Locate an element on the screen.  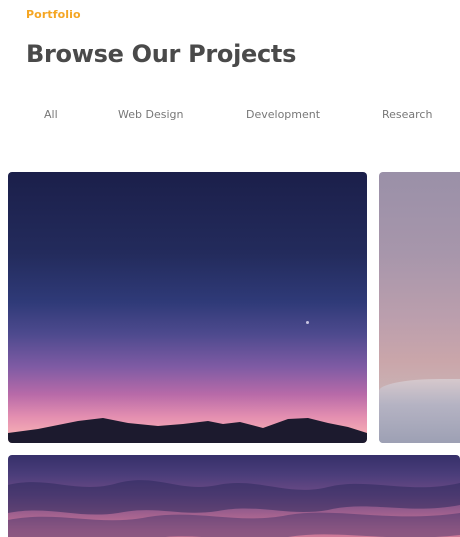
filter-development: Development is located at coordinates (283, 114).